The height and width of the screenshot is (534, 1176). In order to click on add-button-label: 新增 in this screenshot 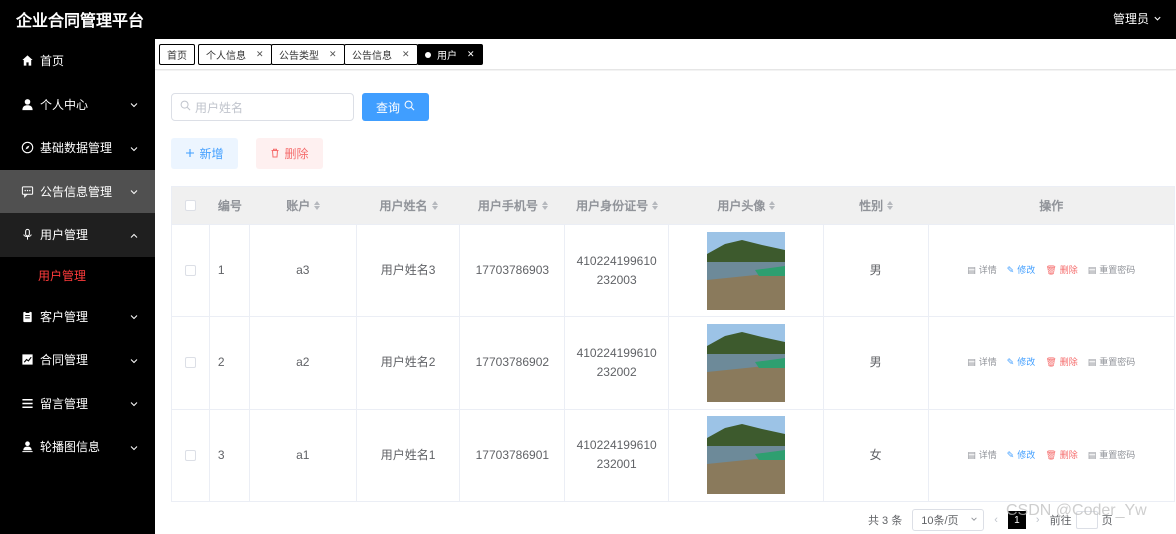, I will do `click(211, 154)`.